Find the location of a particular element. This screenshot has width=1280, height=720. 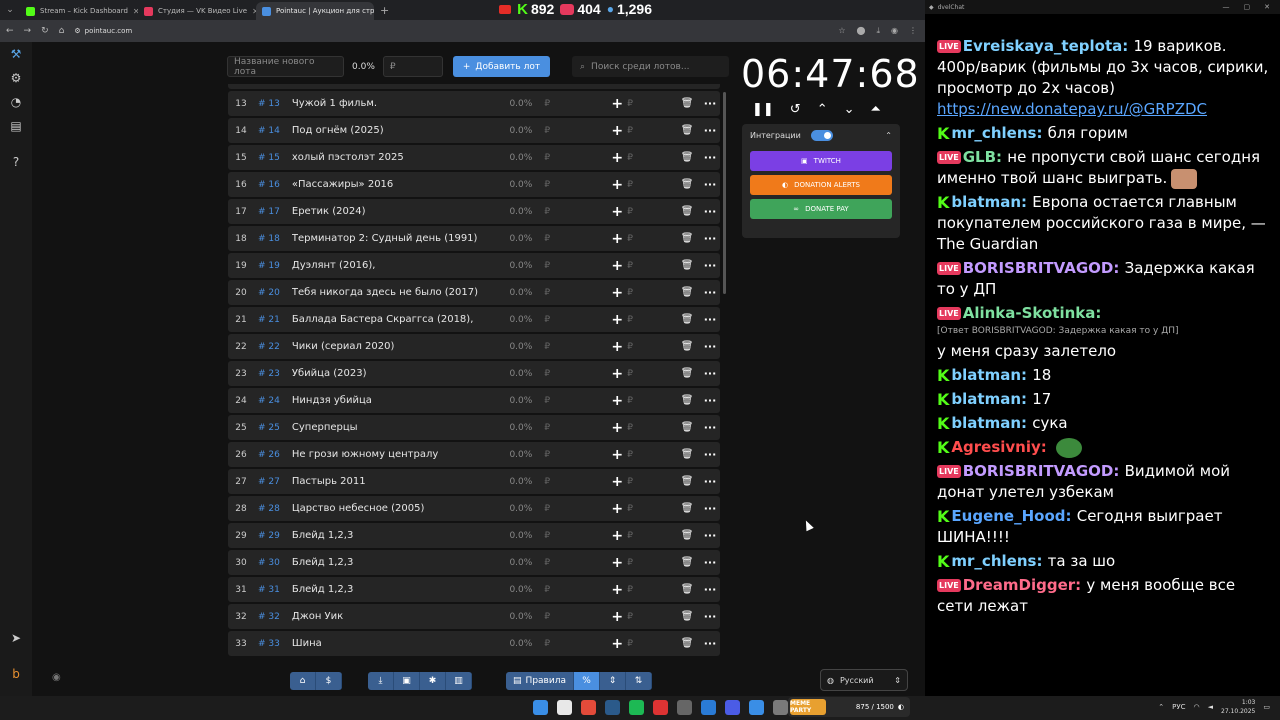

lot-id: # 33 is located at coordinates (273, 644).